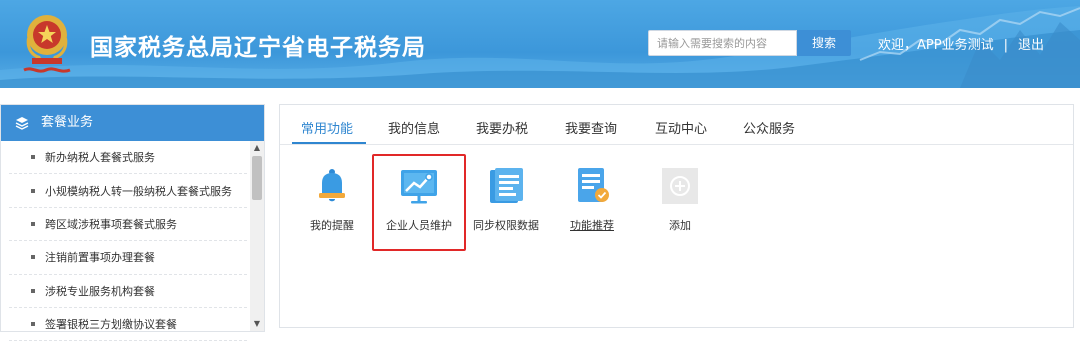  What do you see at coordinates (67, 122) in the screenshot?
I see `package-panel-title: 套餐业务` at bounding box center [67, 122].